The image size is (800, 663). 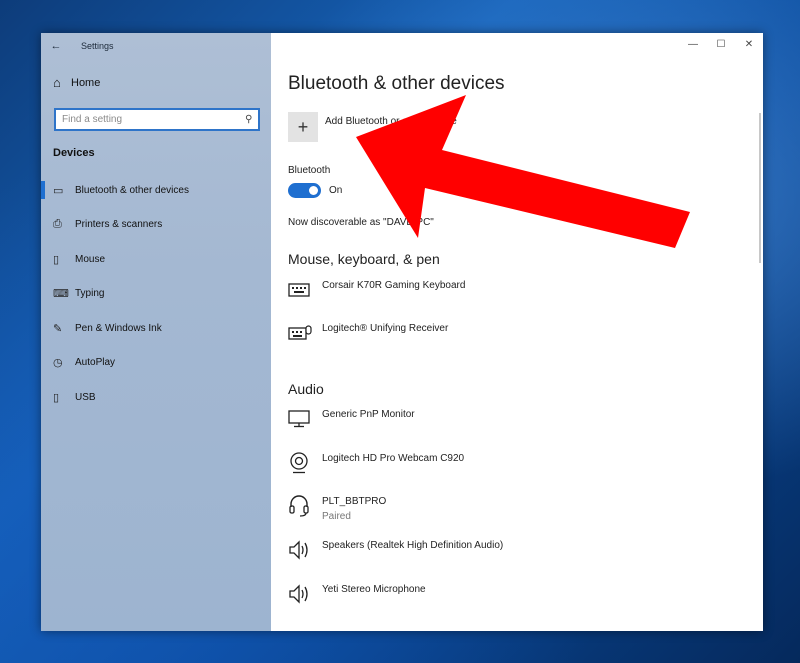 I want to click on device-item: Yeti Stereo Microphone, so click(x=357, y=594).